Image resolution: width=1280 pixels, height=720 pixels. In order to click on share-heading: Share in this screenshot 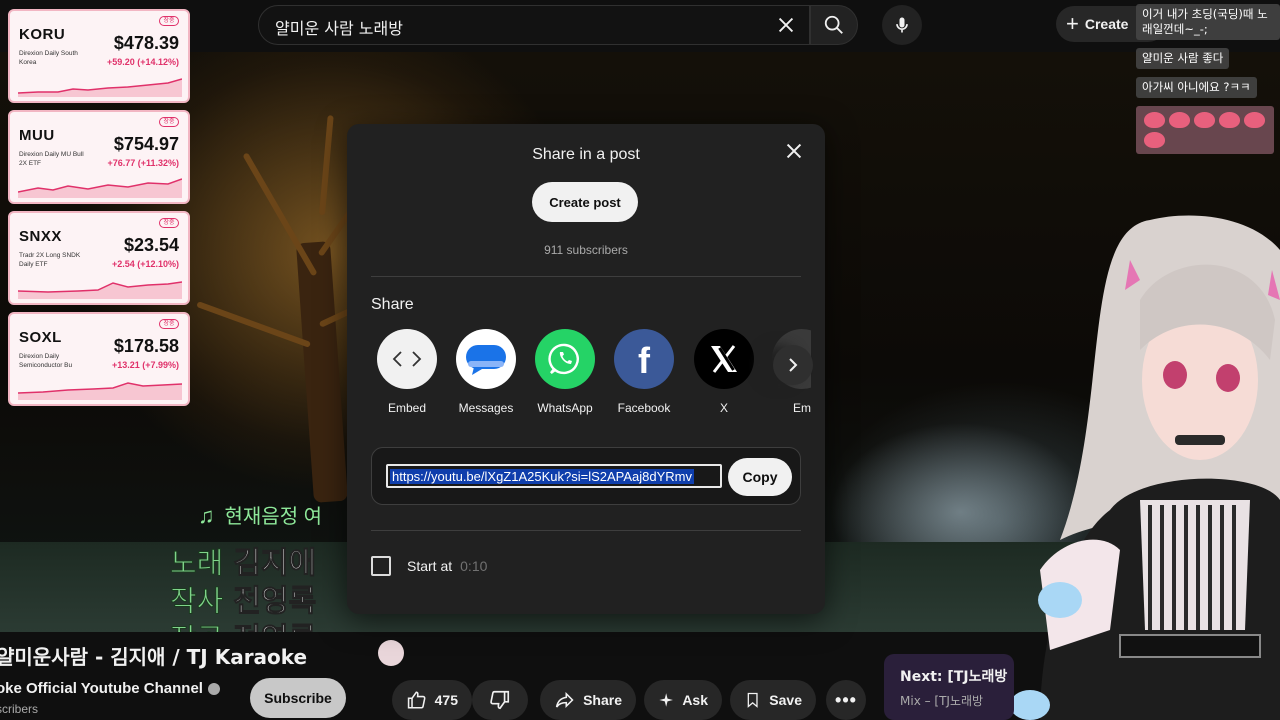, I will do `click(392, 304)`.